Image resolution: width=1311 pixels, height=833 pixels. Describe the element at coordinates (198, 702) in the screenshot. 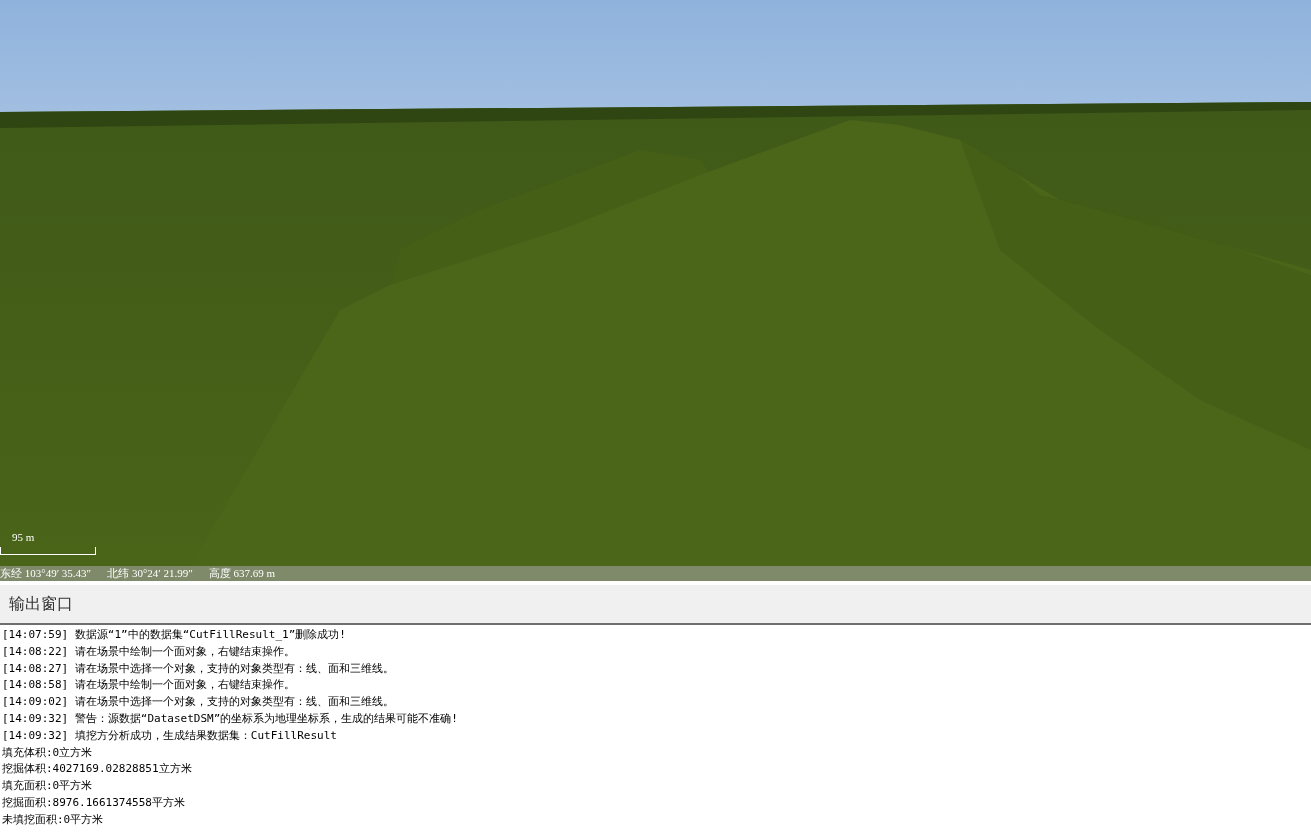

I see `log-line: [14:09:02] 请在场景中选择一个对象，支持的对象类型有：线、面和三维线。` at that location.